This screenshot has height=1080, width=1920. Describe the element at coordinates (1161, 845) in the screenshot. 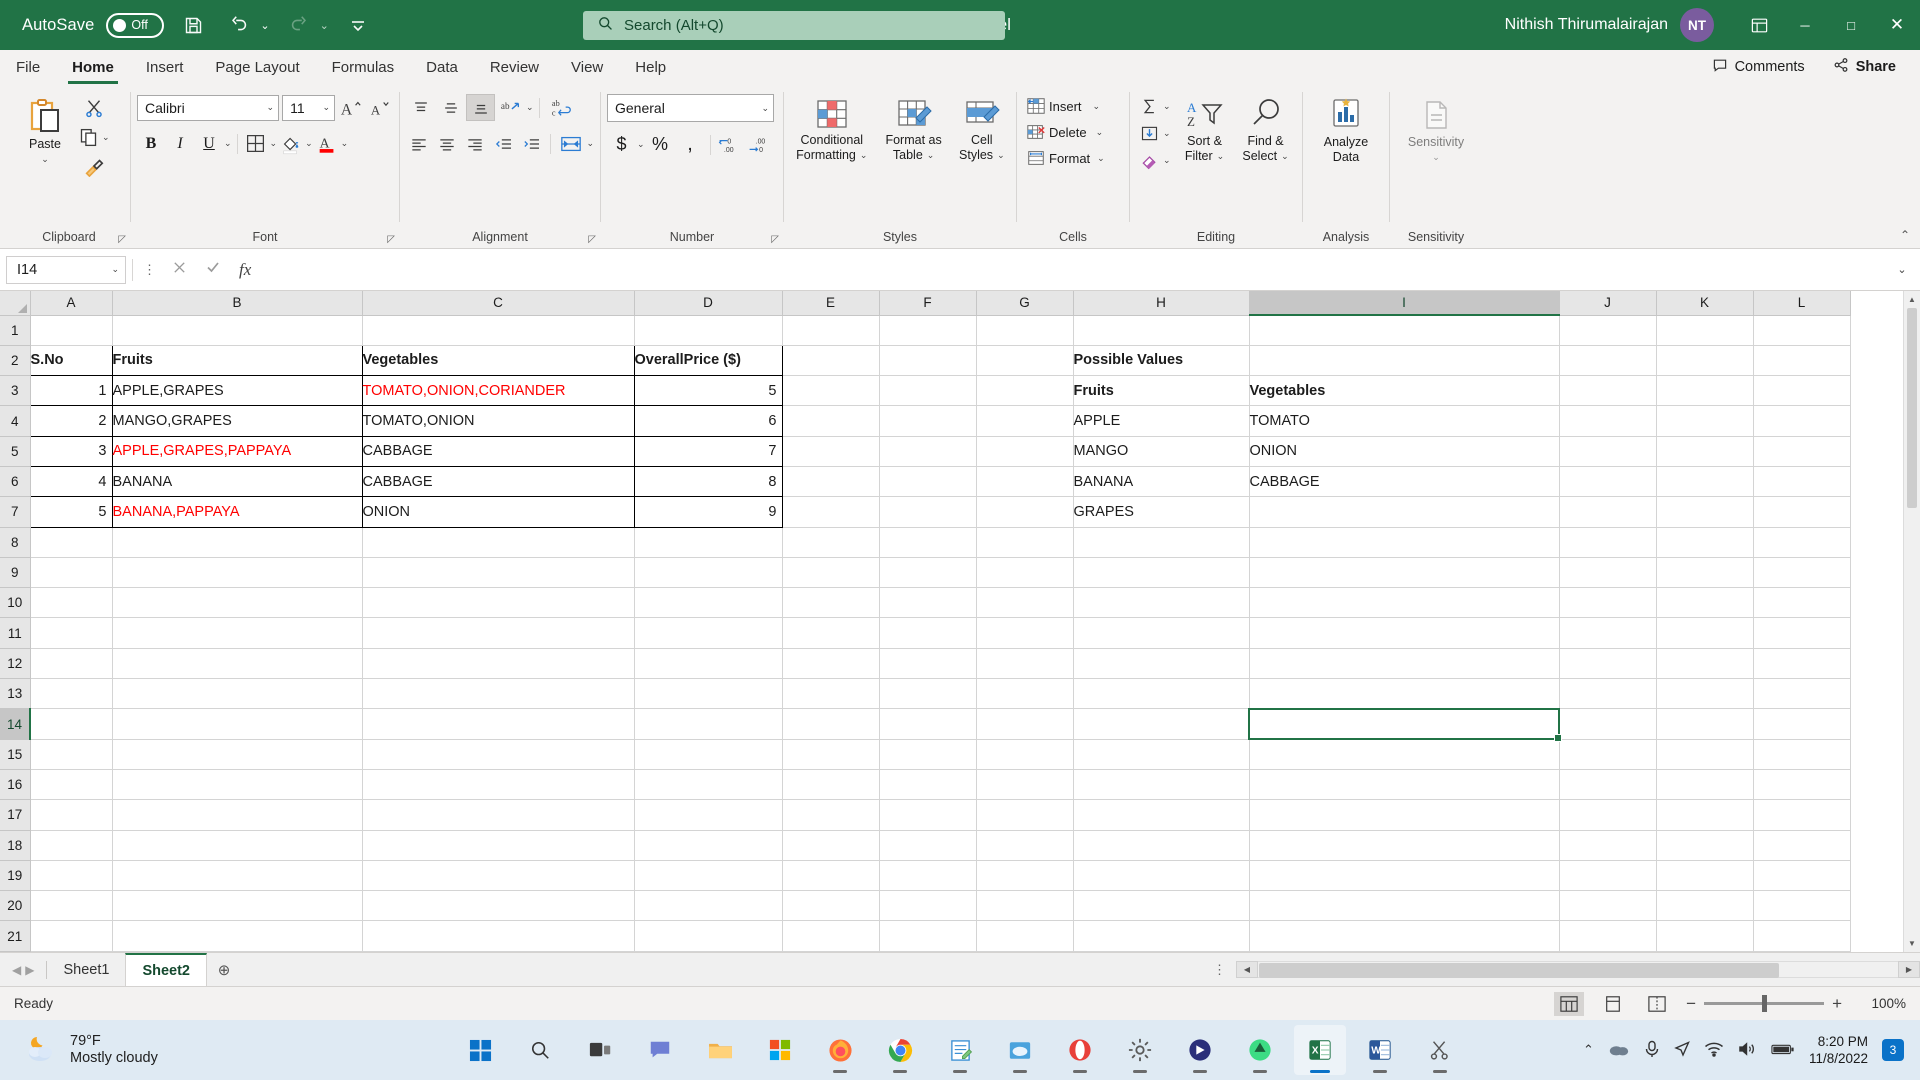

I see `cell-H18` at that location.